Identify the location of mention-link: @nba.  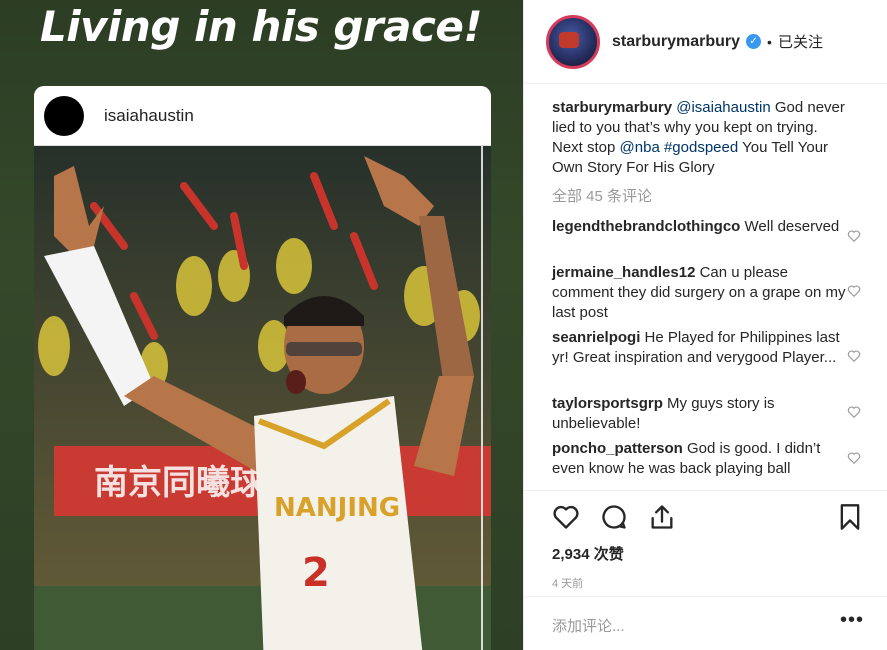
(640, 147).